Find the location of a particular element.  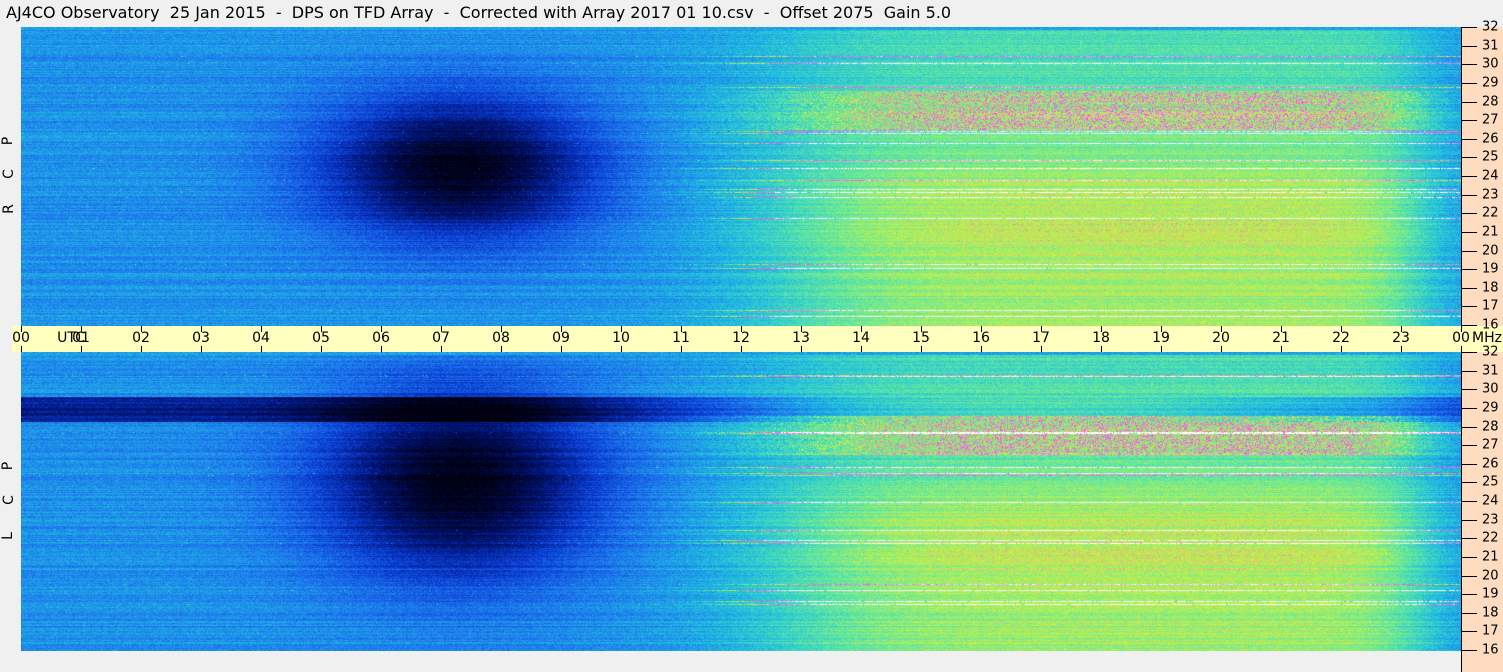

time-tick-label: 09 is located at coordinates (561, 338).